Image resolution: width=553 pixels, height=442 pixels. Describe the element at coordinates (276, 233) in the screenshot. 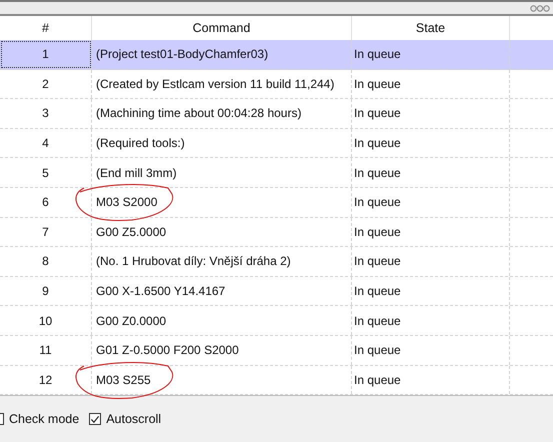

I see `table-row: 7 G00 Z5.0000 In queue` at that location.